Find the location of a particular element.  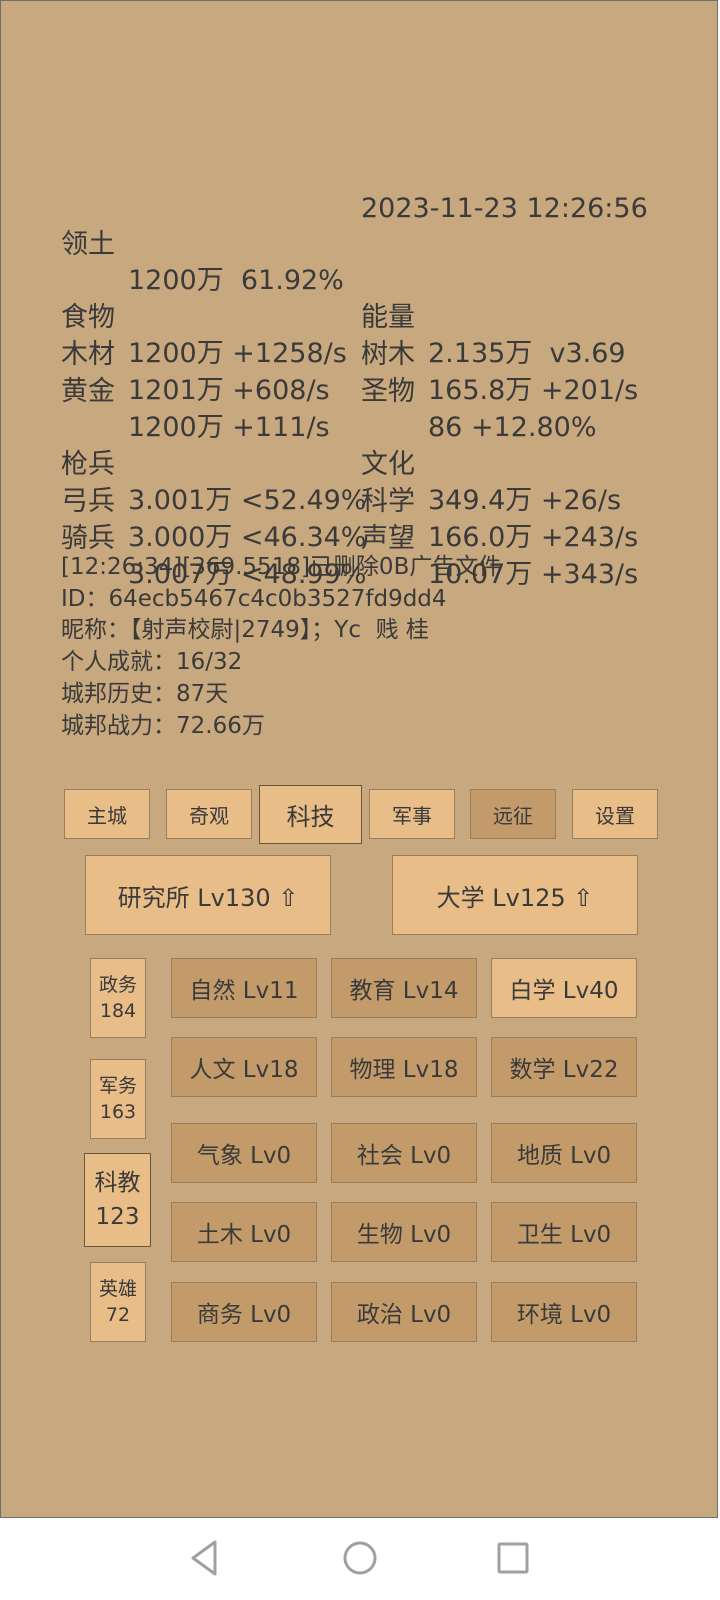

city-history: 城邦历史：87天 is located at coordinates (145, 694).